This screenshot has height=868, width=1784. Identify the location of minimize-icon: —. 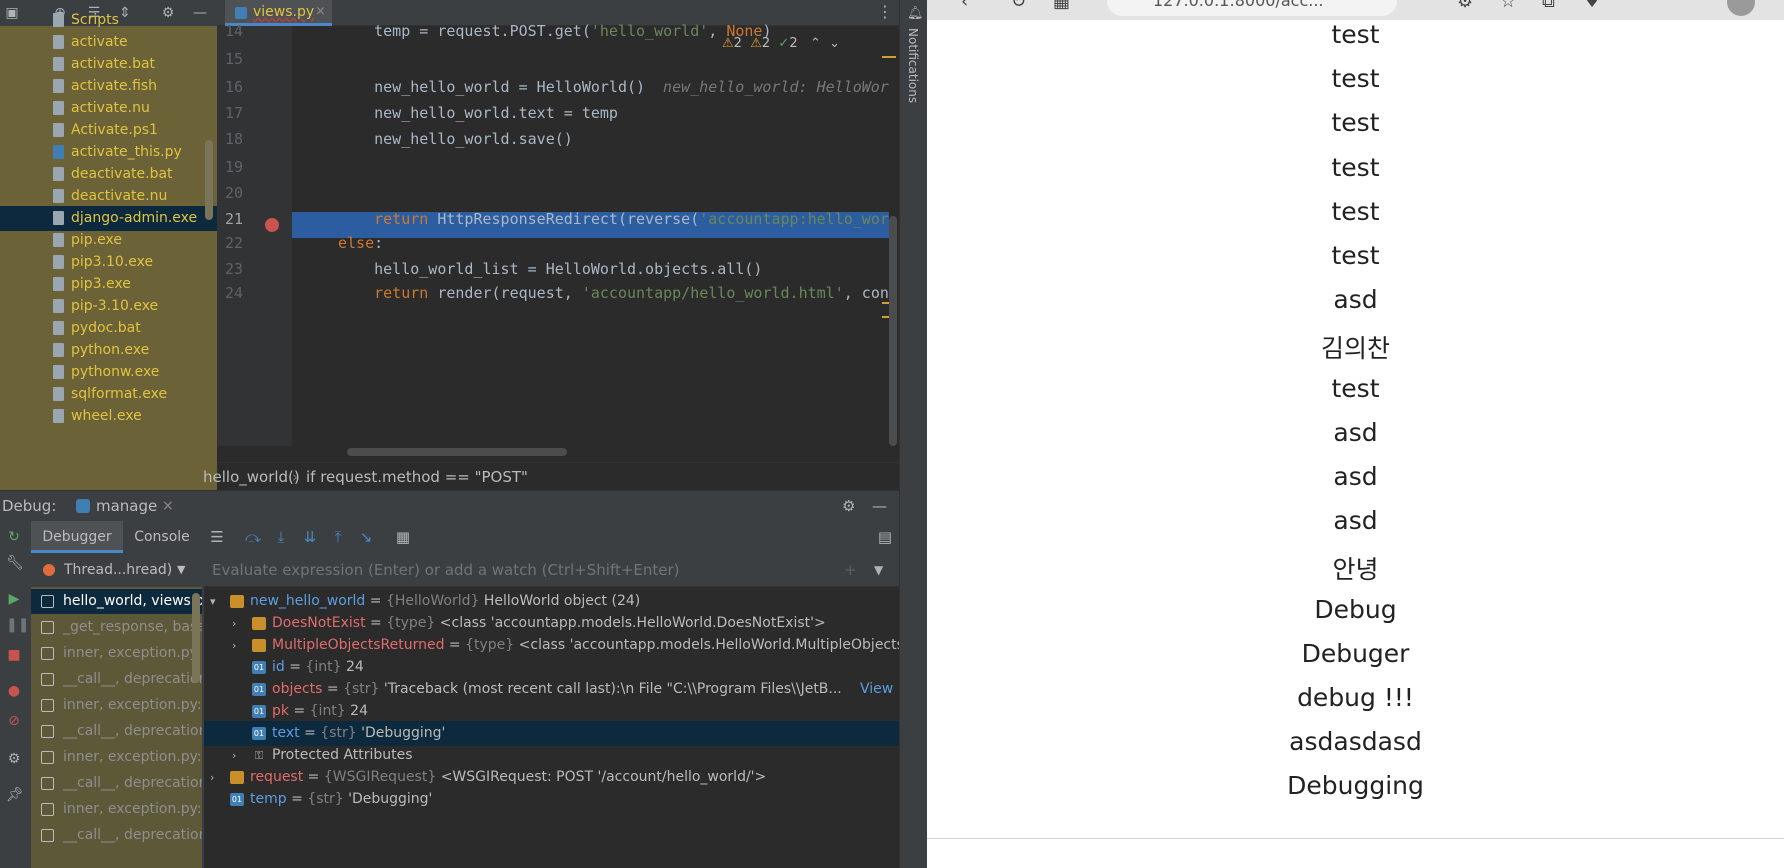
(879, 506).